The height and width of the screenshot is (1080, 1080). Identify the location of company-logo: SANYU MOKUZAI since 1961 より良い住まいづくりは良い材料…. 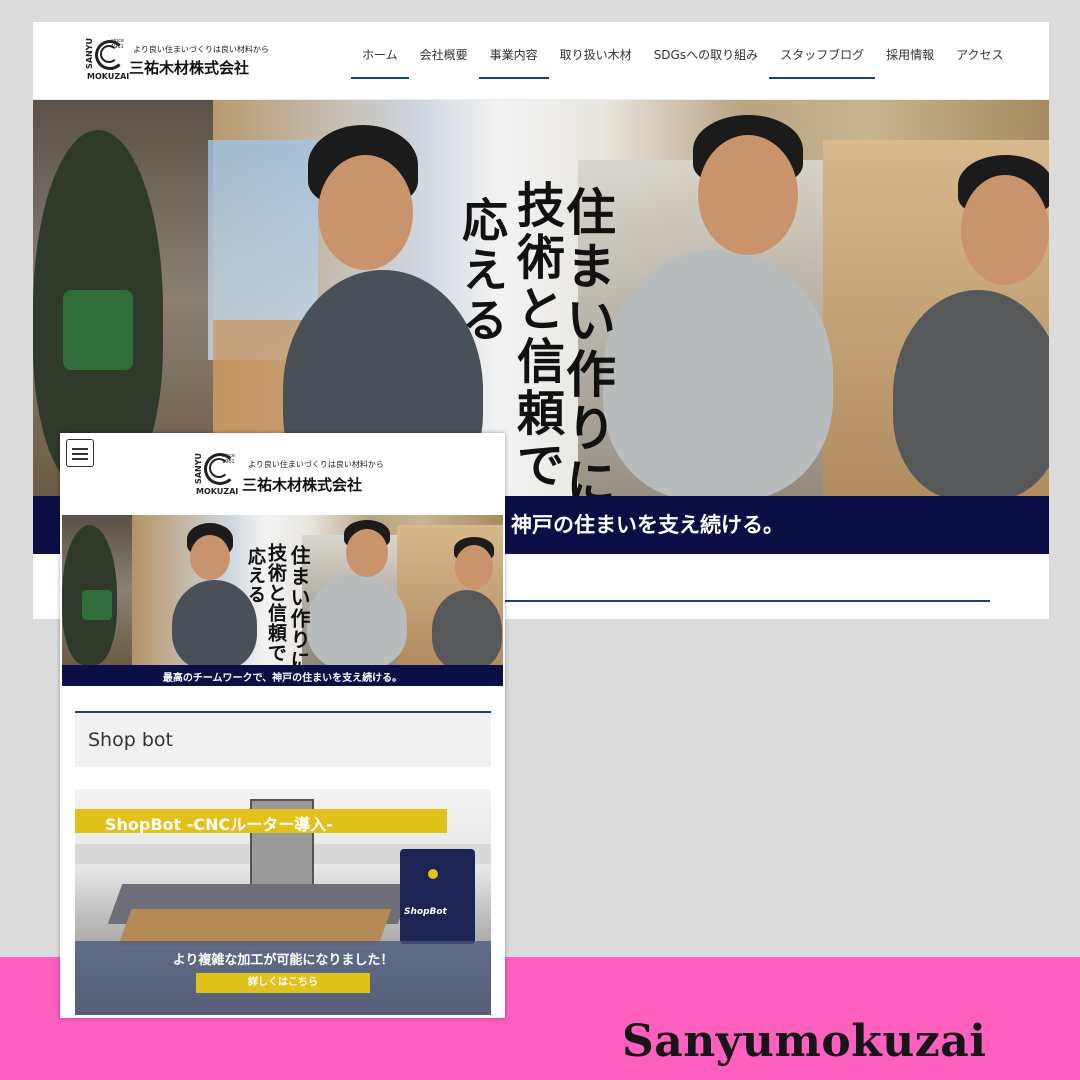
(177, 61).